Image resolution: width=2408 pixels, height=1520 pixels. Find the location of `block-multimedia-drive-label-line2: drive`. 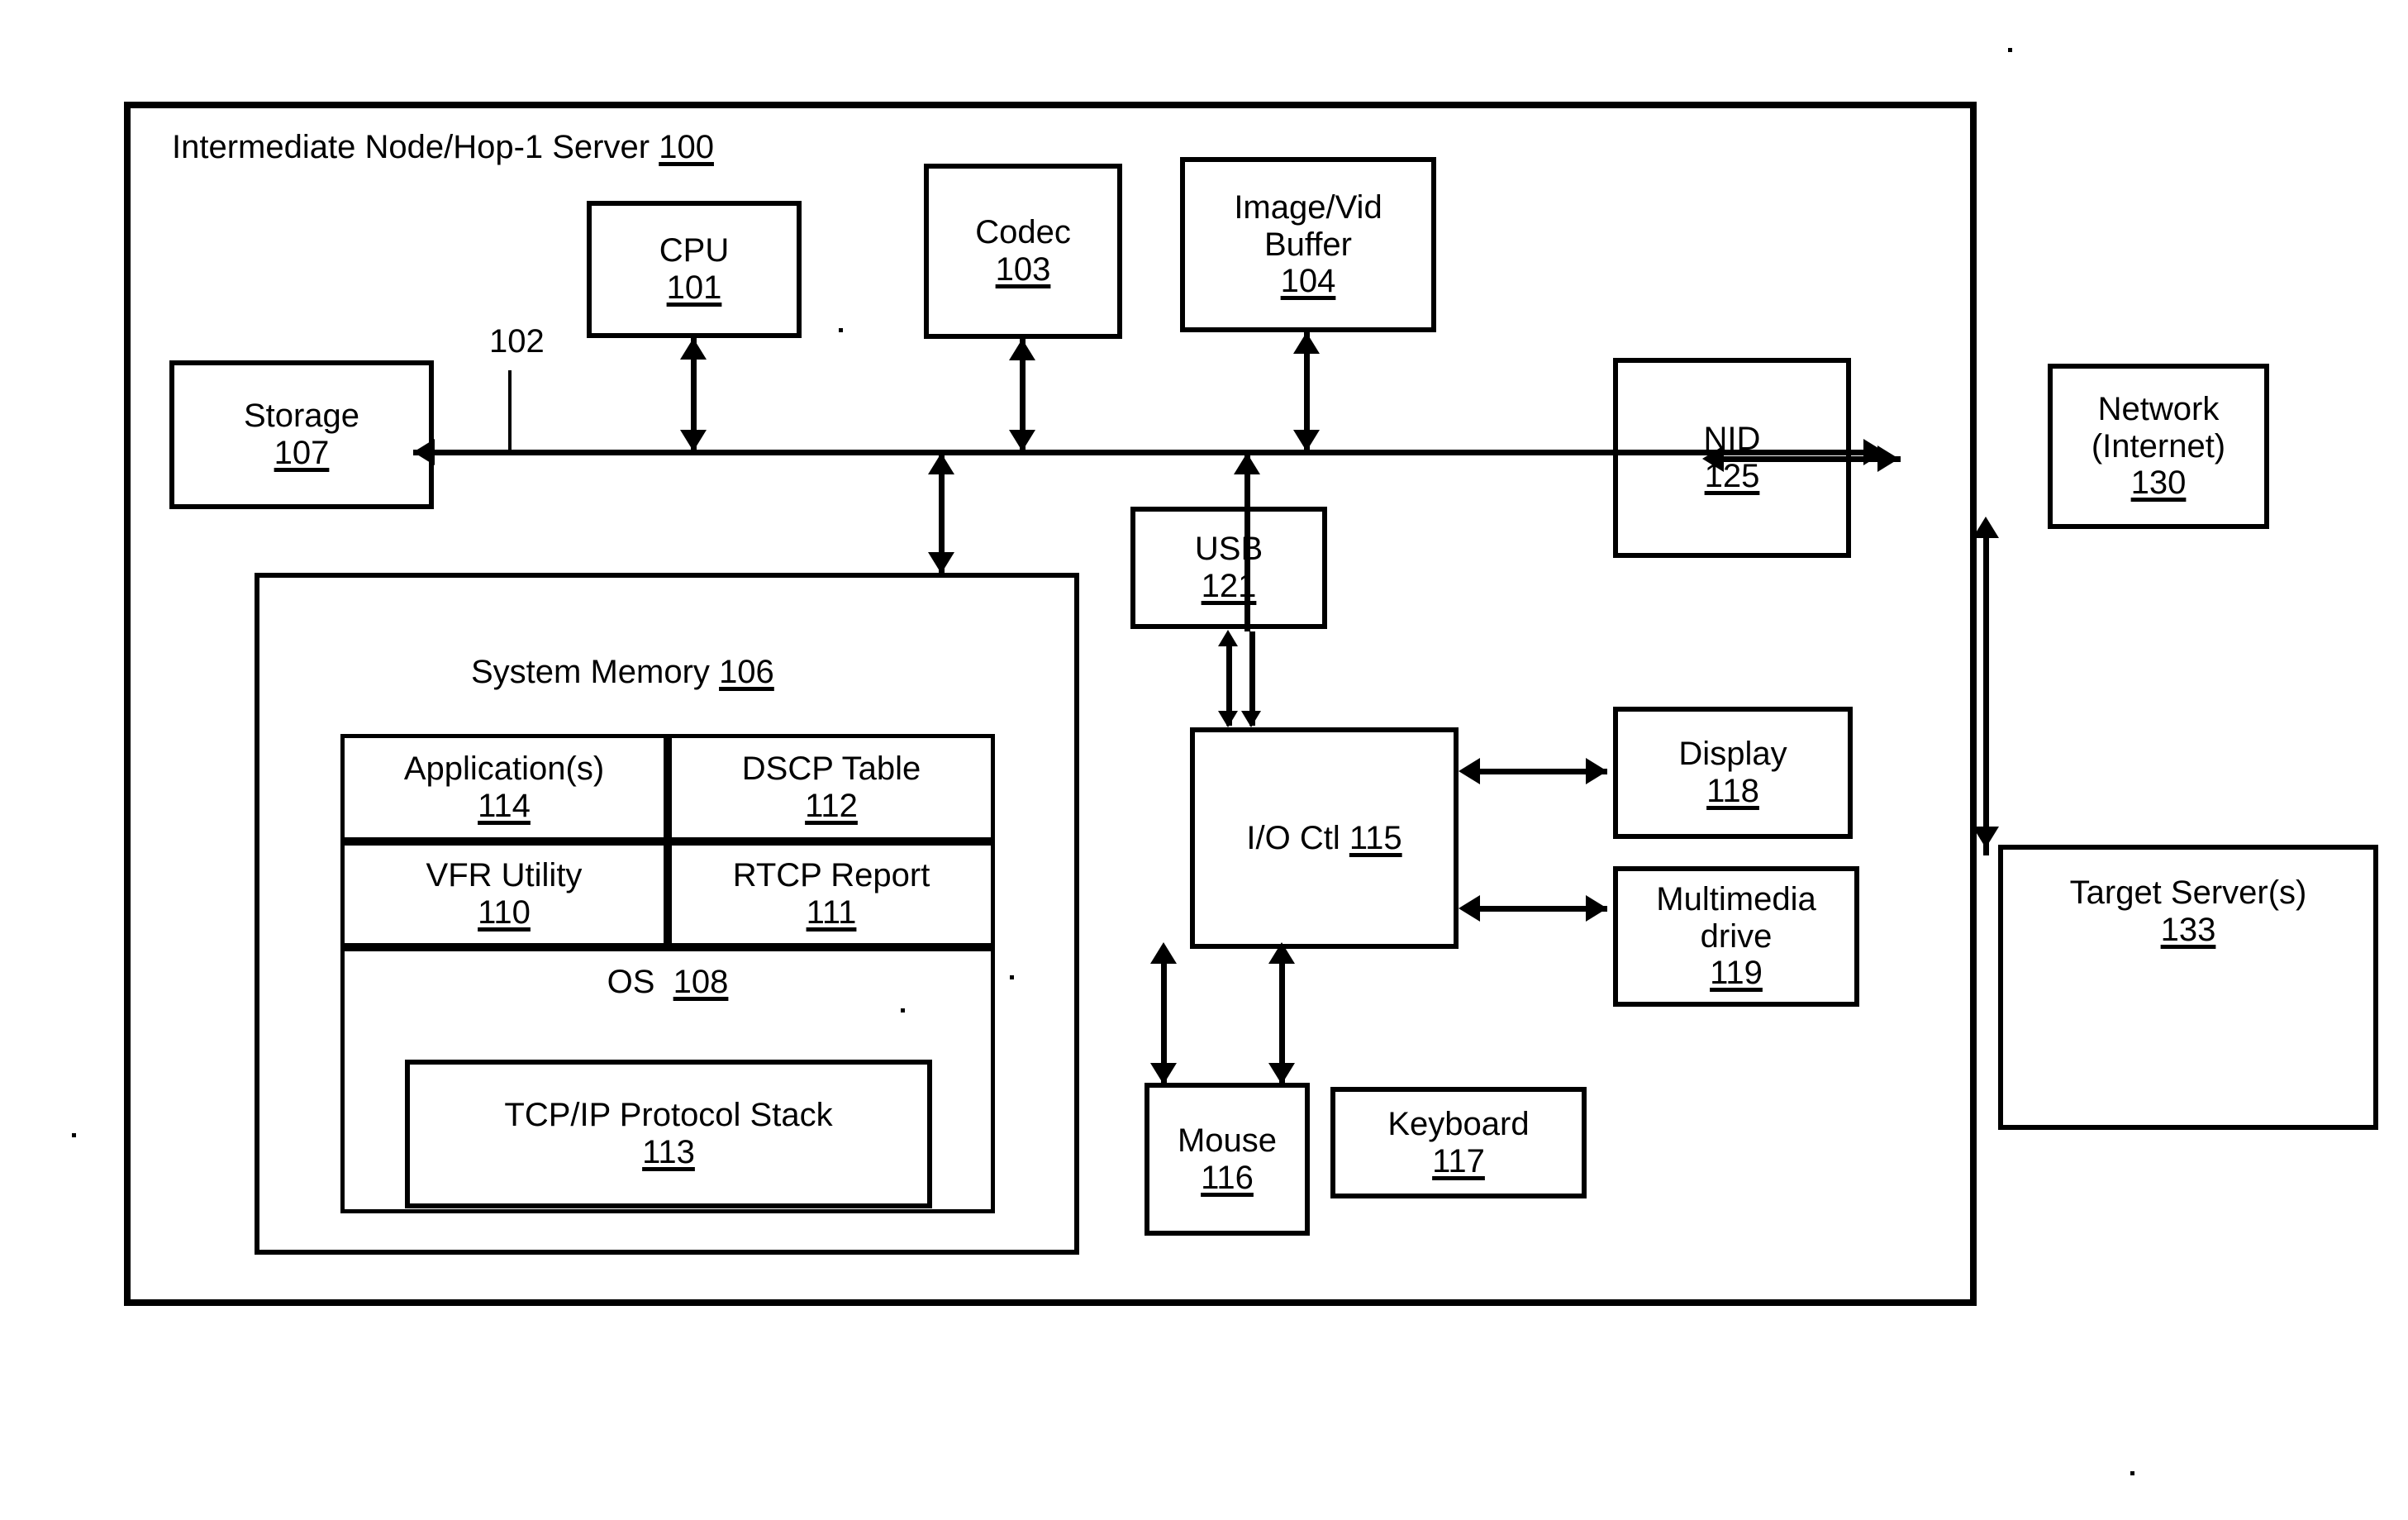

block-multimedia-drive-label-line2: drive is located at coordinates (1736, 936).